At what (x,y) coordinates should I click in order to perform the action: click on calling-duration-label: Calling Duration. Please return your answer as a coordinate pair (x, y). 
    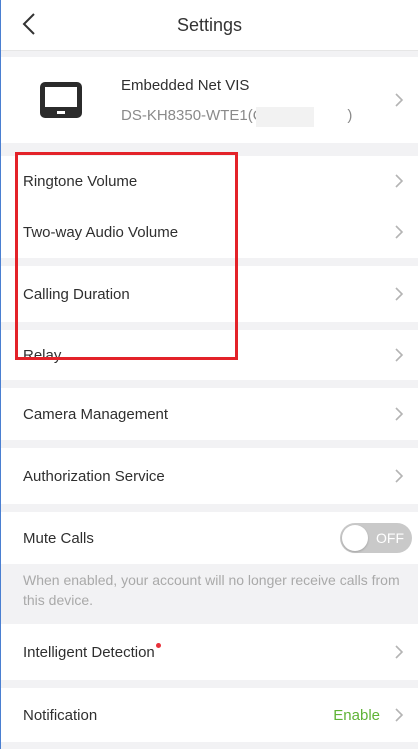
    Looking at the image, I should click on (76, 294).